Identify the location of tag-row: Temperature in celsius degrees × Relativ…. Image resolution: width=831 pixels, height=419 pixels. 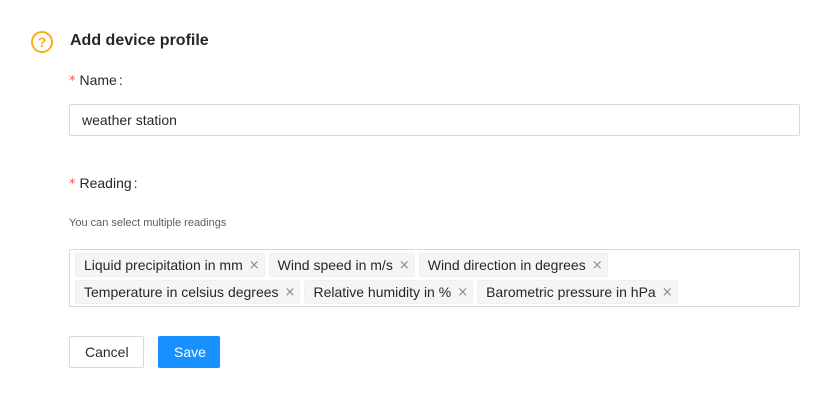
(435, 292).